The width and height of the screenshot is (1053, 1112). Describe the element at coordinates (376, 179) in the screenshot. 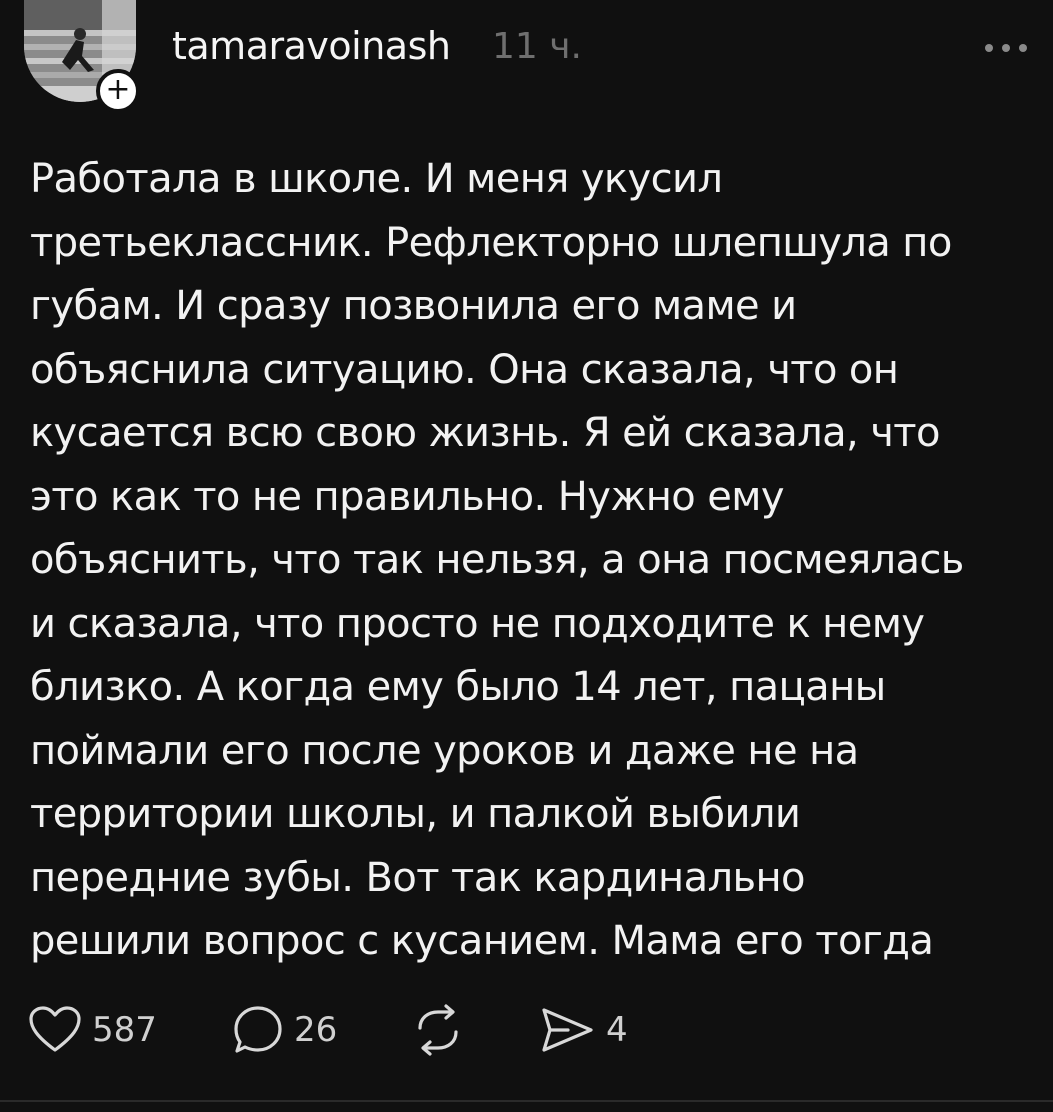

I see `post-text-line: Работала в школе. И меня укусил` at that location.